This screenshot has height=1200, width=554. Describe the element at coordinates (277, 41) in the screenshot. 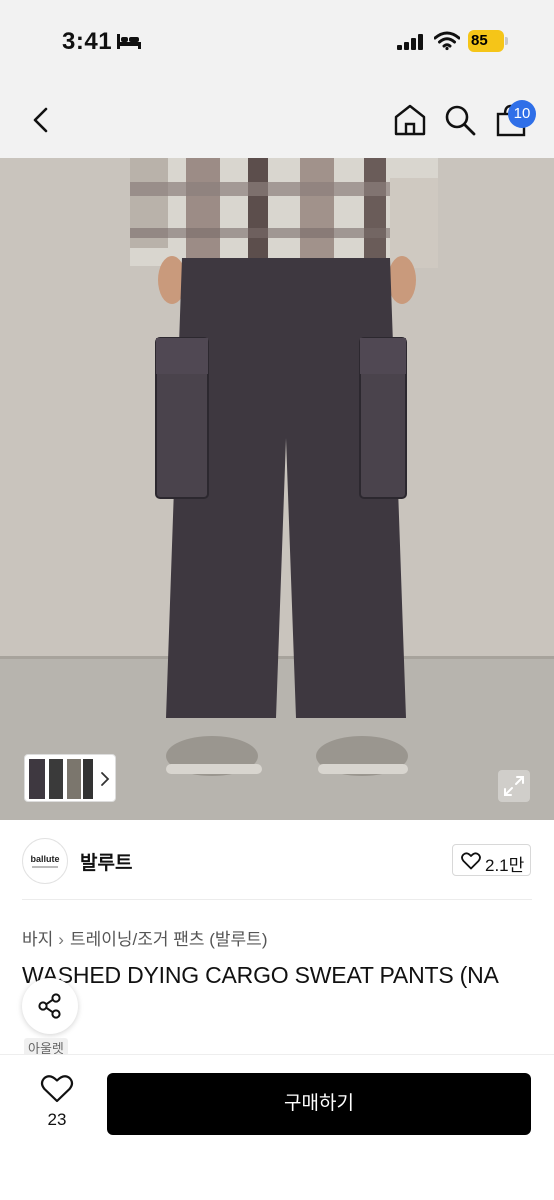

I see `status-bar: 3:41 85` at that location.